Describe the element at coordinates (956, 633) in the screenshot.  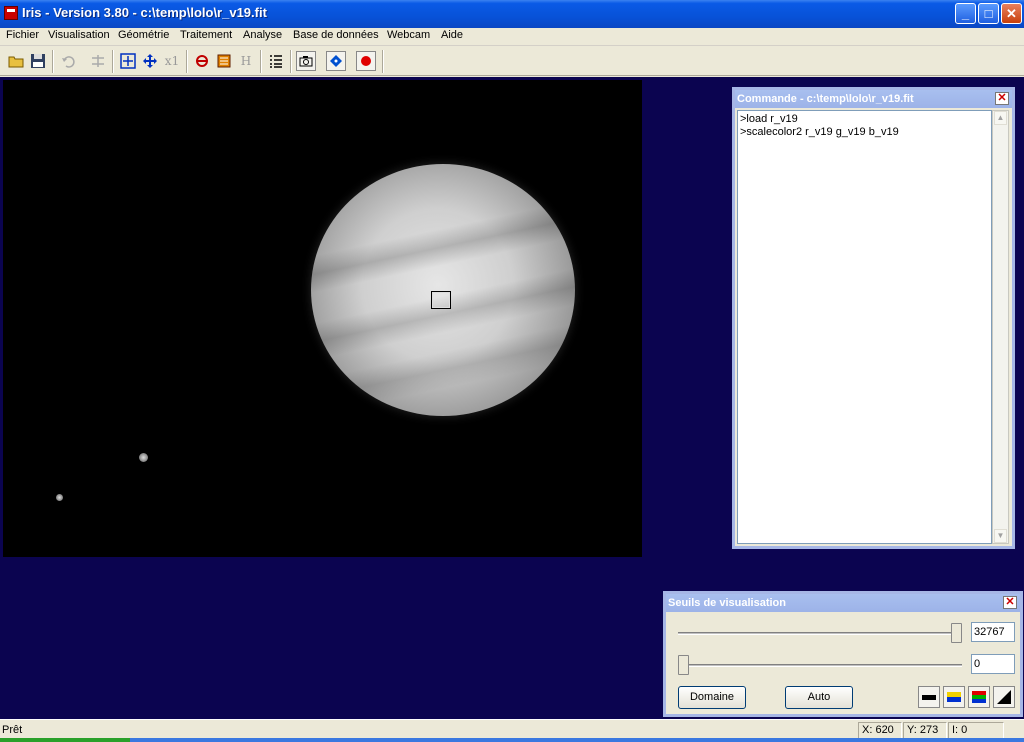
I see `high-threshold-slider` at that location.